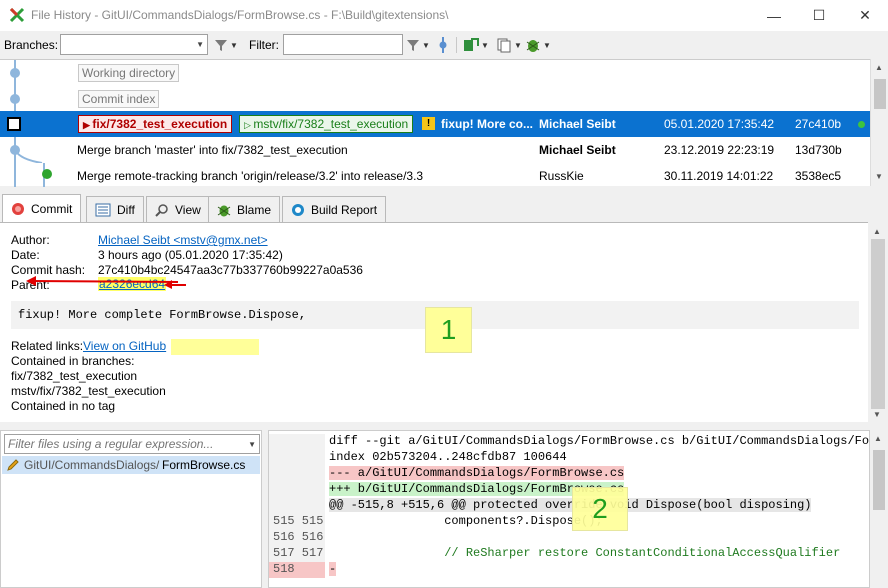 This screenshot has width=888, height=588. I want to click on graph-node-selected, so click(14, 124).